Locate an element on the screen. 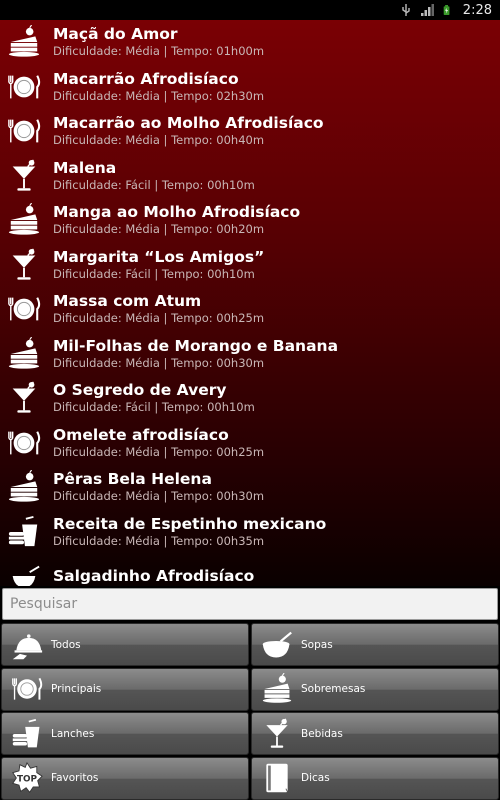  battery-icon is located at coordinates (446, 10).